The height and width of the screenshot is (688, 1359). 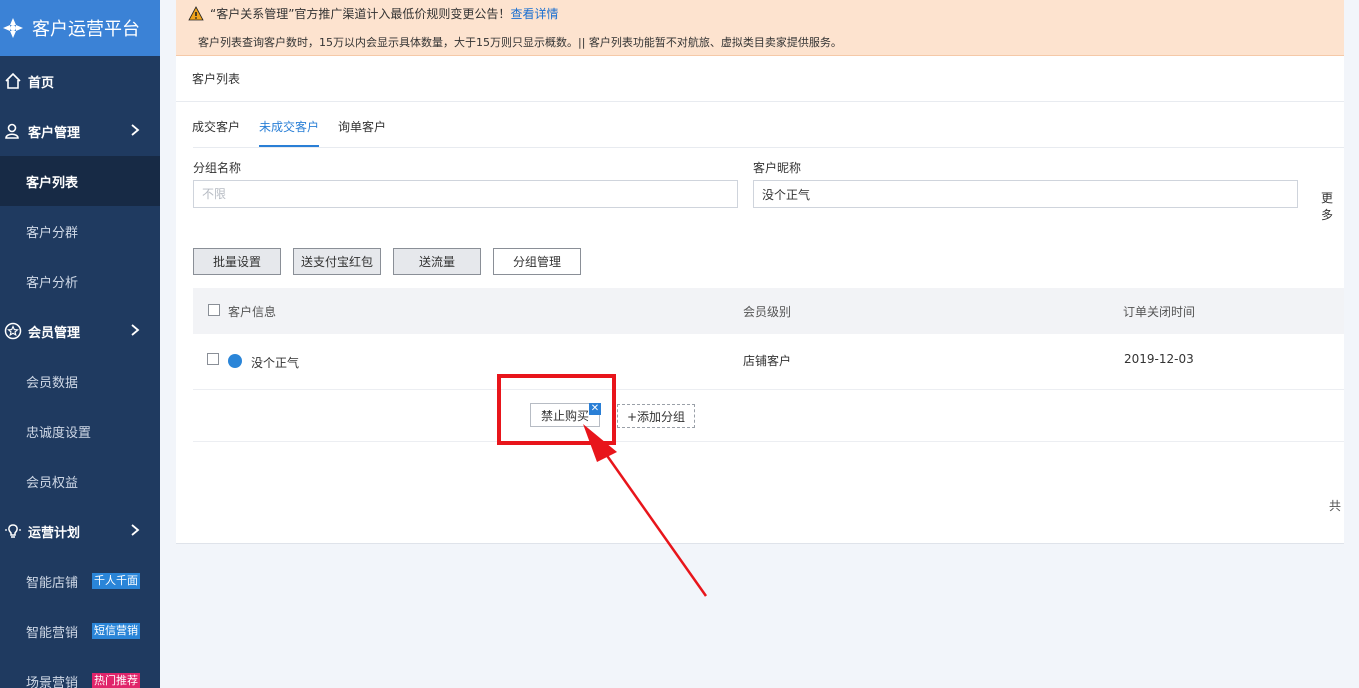 What do you see at coordinates (213, 359) in the screenshot?
I see `row-checkbox` at bounding box center [213, 359].